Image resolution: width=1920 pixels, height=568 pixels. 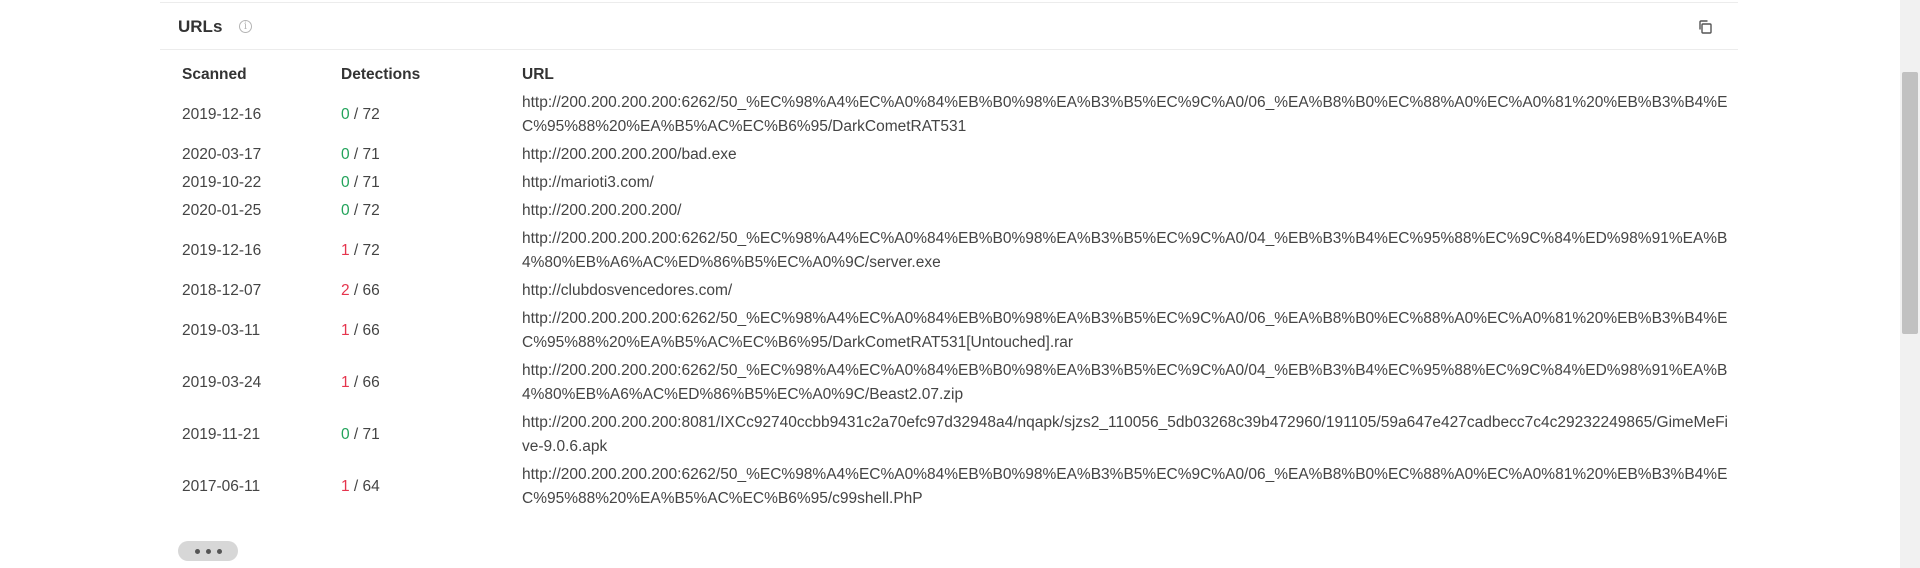 I want to click on positives-count: 2, so click(x=345, y=290).